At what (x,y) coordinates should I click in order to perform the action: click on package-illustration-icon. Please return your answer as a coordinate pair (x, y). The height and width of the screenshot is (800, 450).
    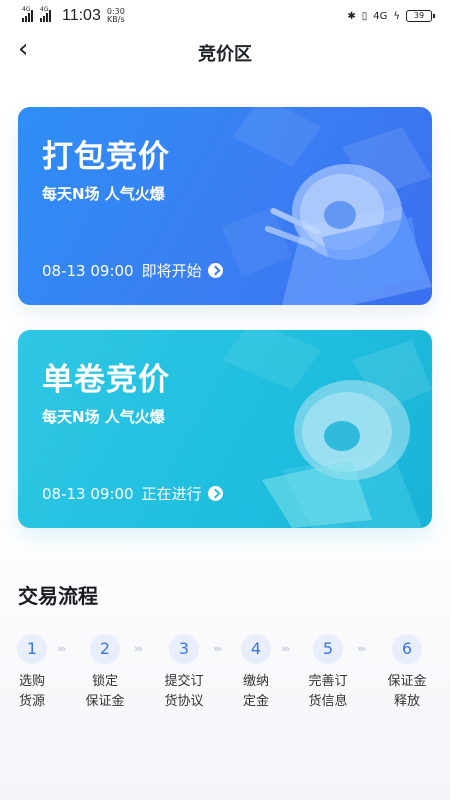
    Looking at the image, I should click on (327, 206).